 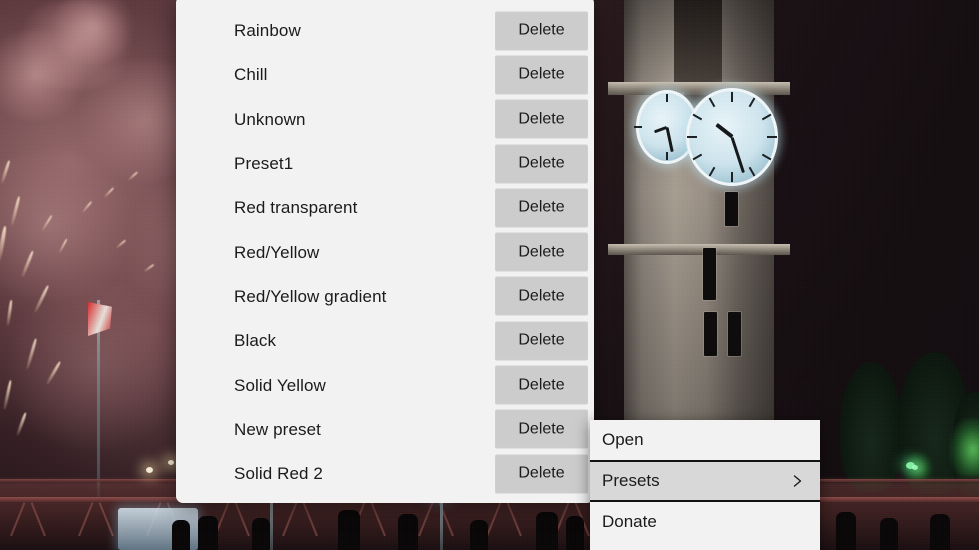 I want to click on preset-row: Black Delete, so click(x=385, y=341).